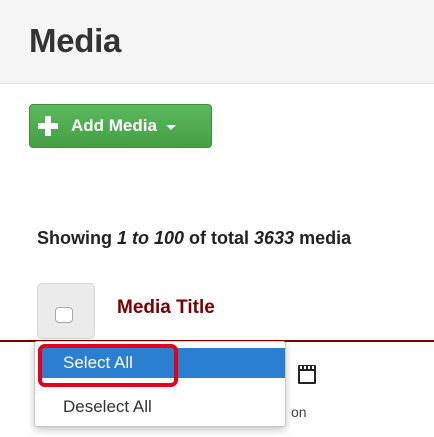 Image resolution: width=434 pixels, height=437 pixels. Describe the element at coordinates (217, 311) in the screenshot. I see `table-header: Media Title` at that location.